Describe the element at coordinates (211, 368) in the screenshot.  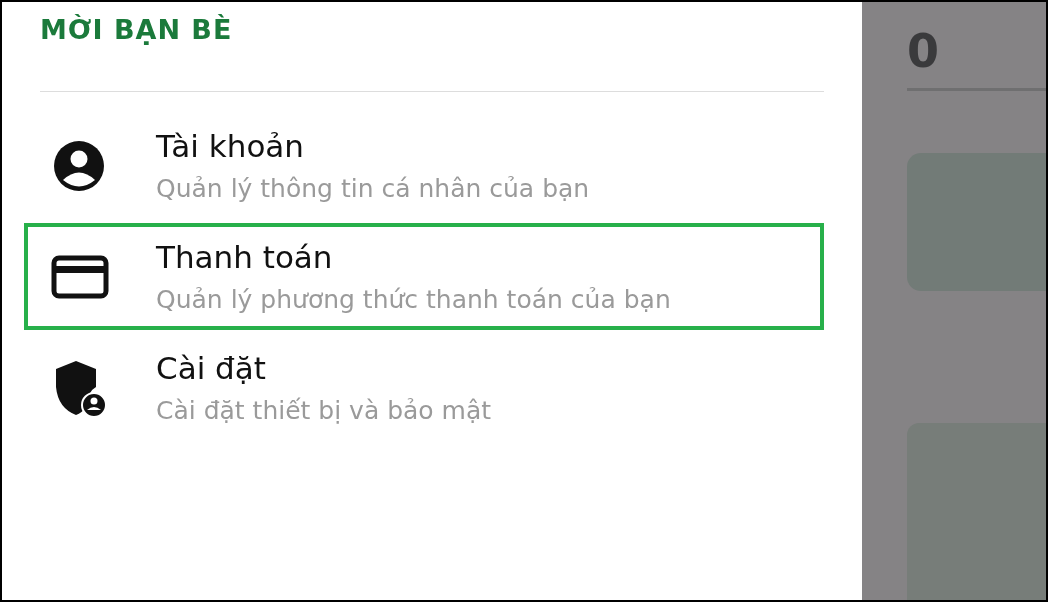
I see `item-title: Cài đặt` at that location.